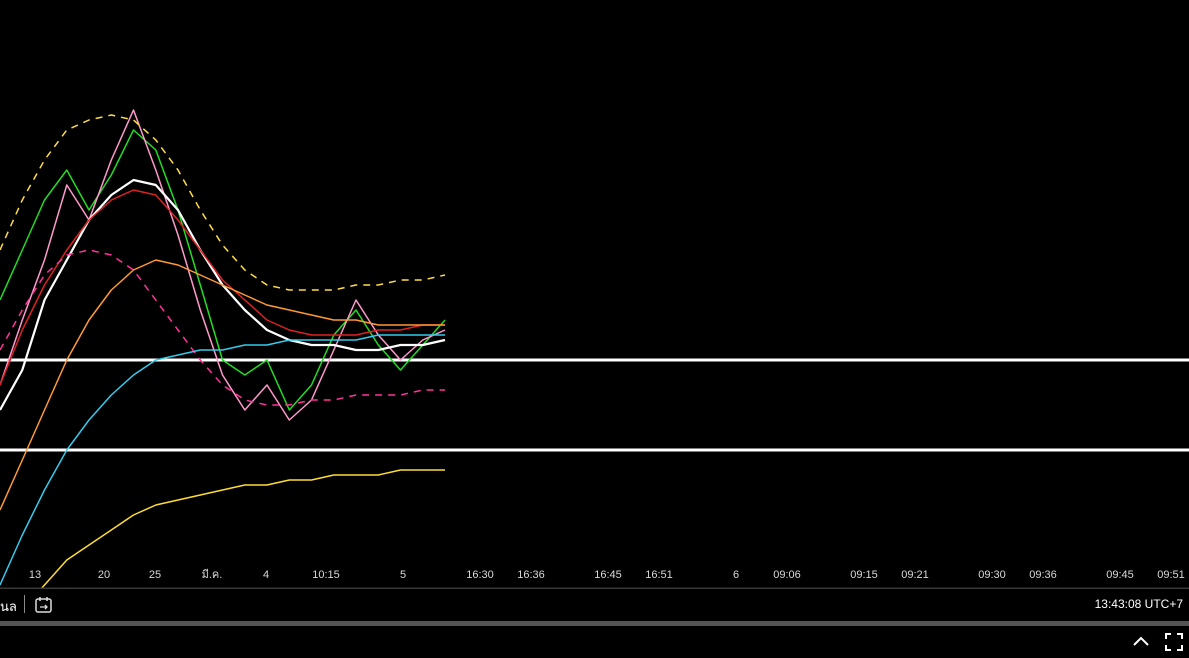 Image resolution: width=1189 pixels, height=658 pixels. I want to click on x-tick-label: 20, so click(104, 575).